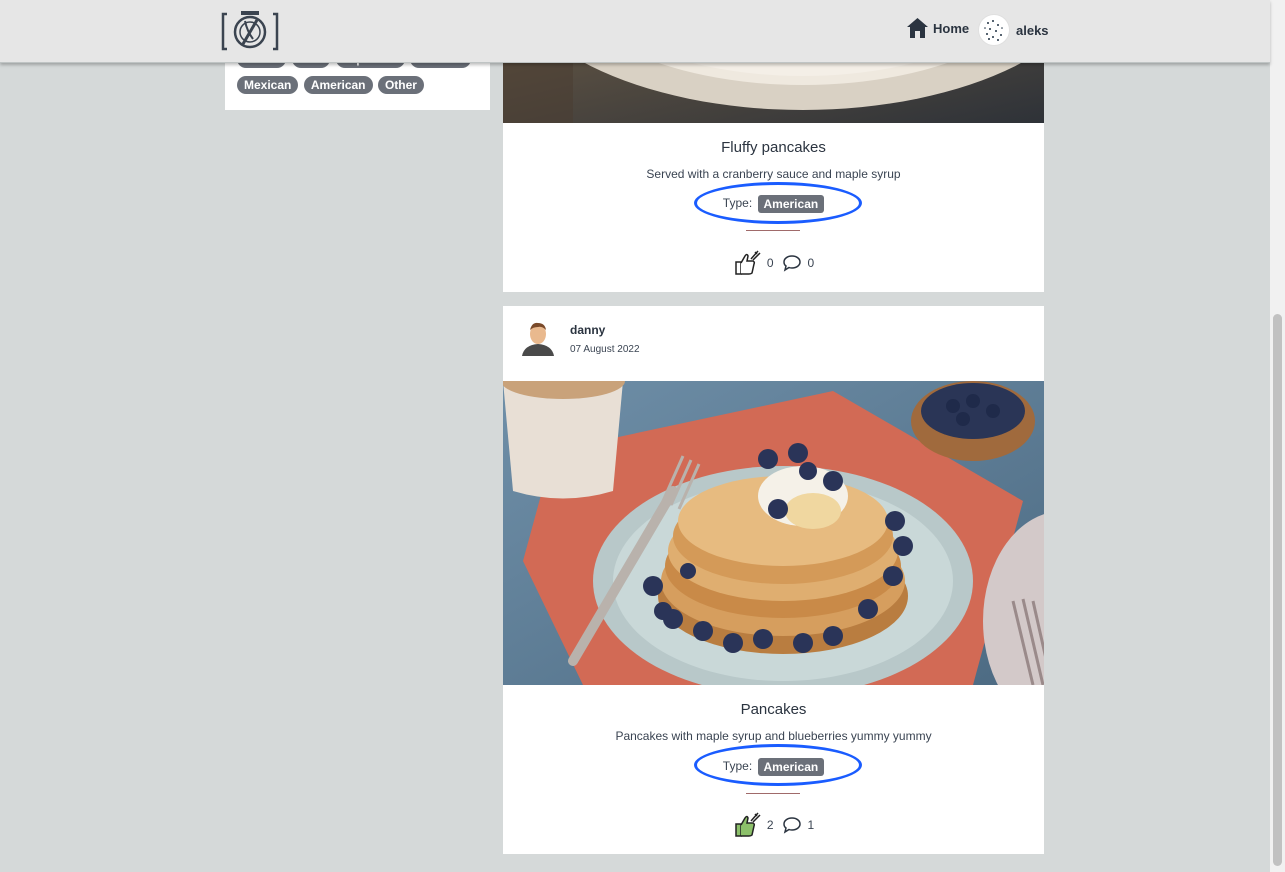 Image resolution: width=1285 pixels, height=872 pixels. What do you see at coordinates (1032, 30) in the screenshot?
I see `nav-user-label: aleks` at bounding box center [1032, 30].